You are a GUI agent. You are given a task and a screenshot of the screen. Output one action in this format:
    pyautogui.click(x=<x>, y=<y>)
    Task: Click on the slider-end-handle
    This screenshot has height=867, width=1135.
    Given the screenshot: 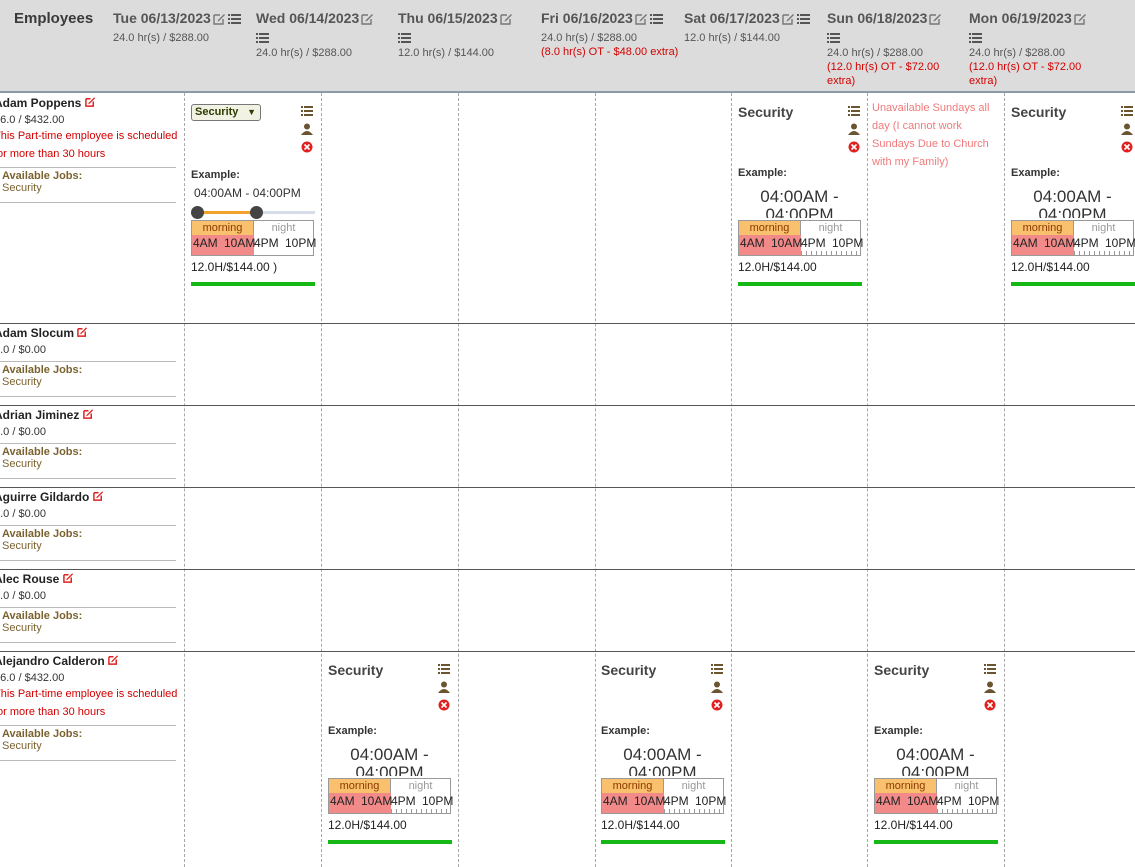 What is the action you would take?
    pyautogui.click(x=256, y=212)
    